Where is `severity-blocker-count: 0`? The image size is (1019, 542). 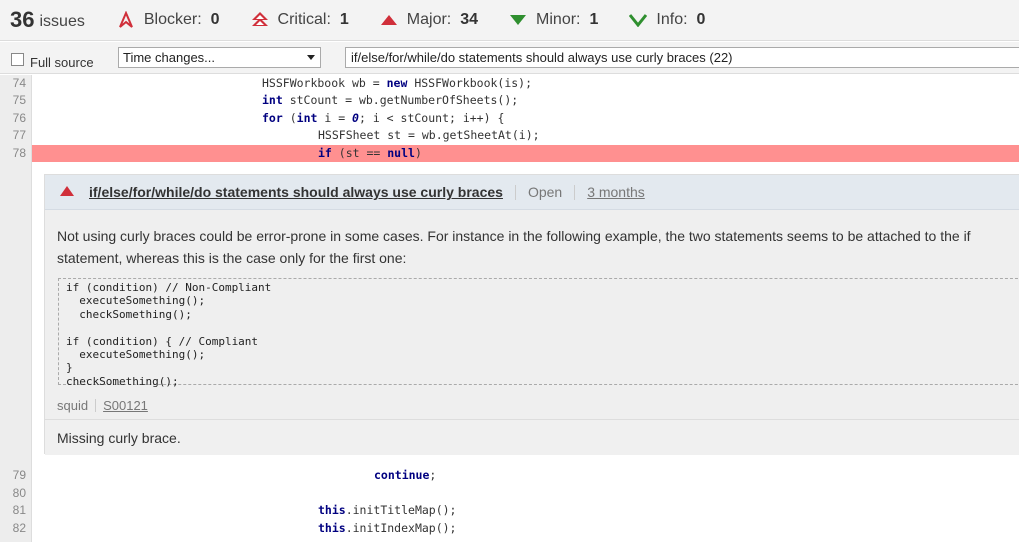 severity-blocker-count: 0 is located at coordinates (215, 19).